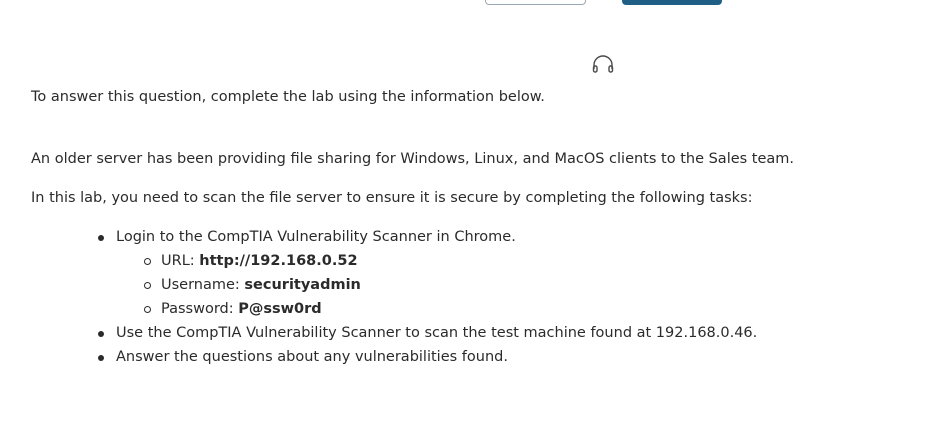  Describe the element at coordinates (278, 261) in the screenshot. I see `url-value: http://192.168.0.52` at that location.